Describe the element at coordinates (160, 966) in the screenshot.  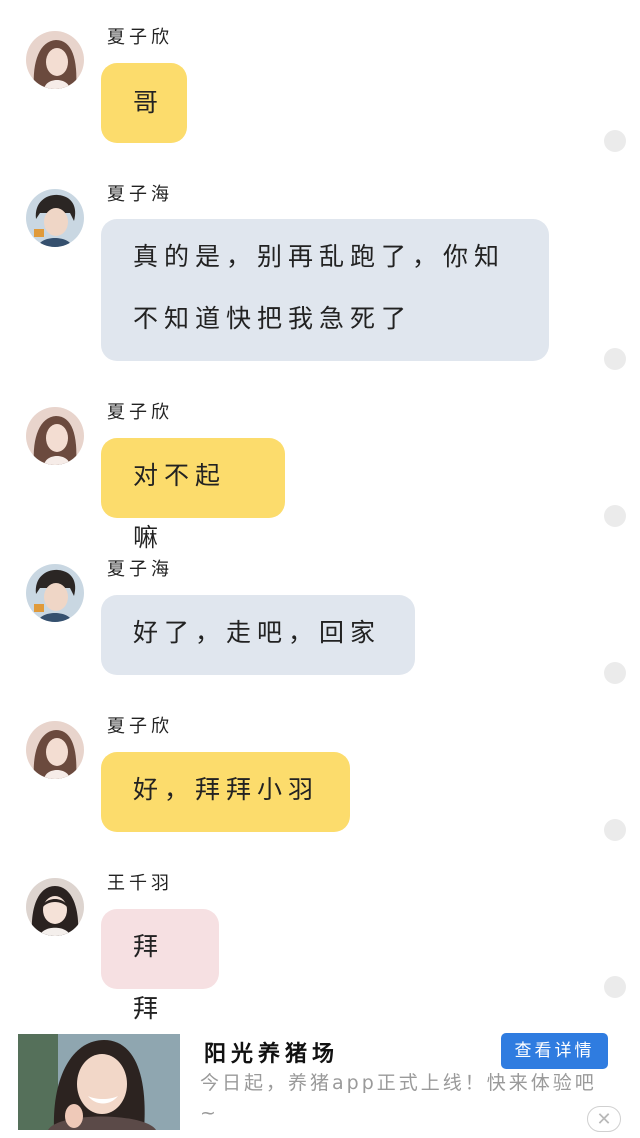
I see `message-bubble: 拜拜` at that location.